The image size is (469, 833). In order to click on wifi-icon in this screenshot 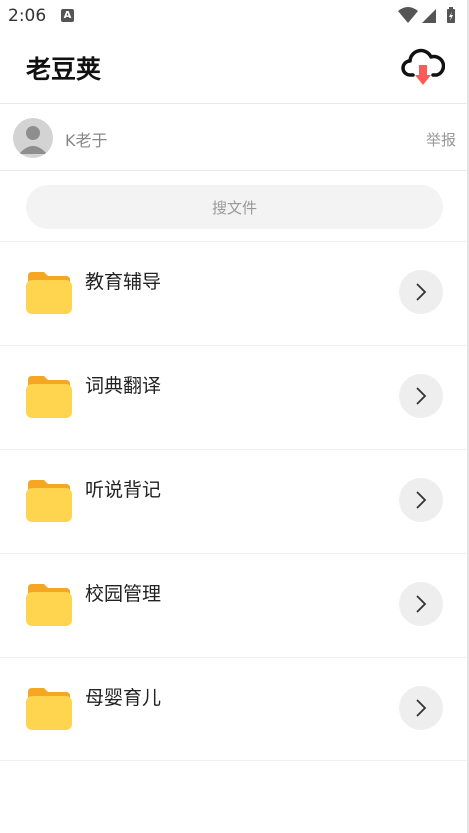, I will do `click(408, 15)`.